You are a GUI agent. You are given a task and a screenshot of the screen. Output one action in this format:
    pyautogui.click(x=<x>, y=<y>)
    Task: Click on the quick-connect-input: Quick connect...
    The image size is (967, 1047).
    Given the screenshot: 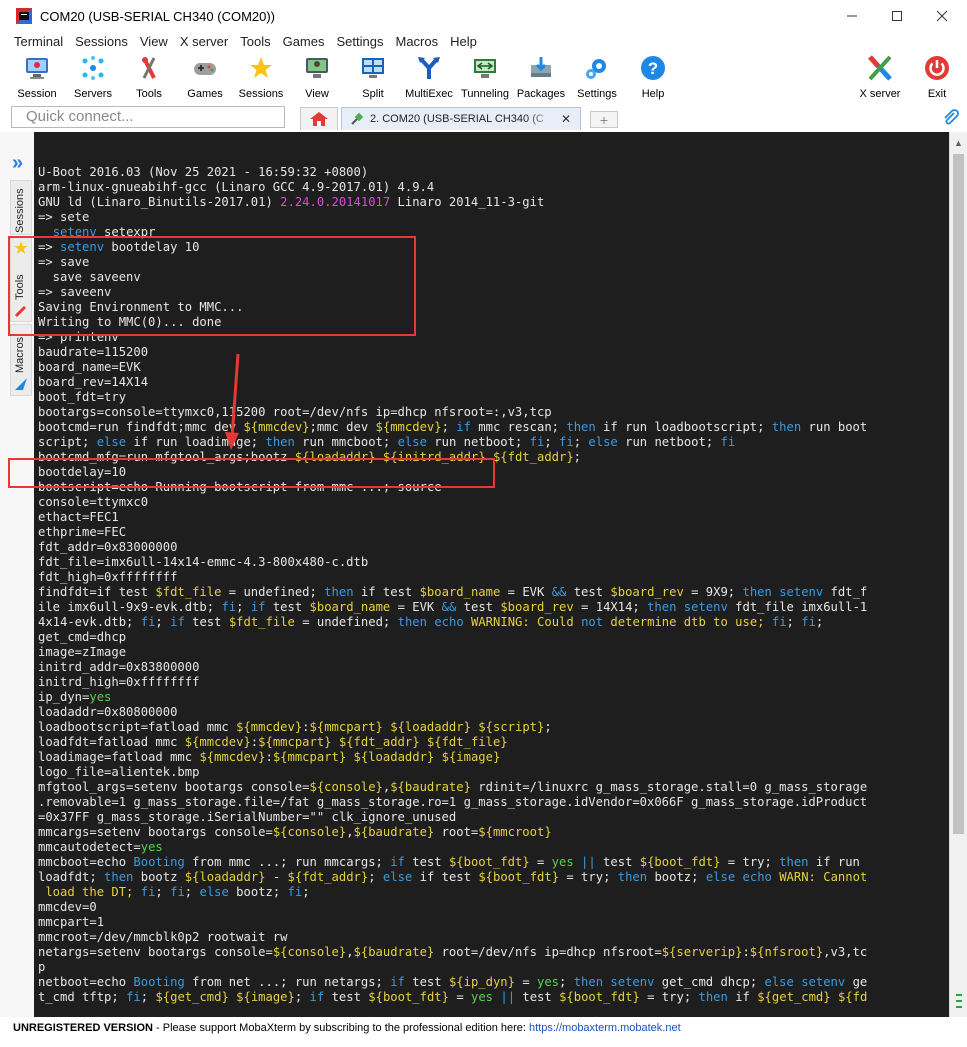 What is the action you would take?
    pyautogui.click(x=148, y=117)
    